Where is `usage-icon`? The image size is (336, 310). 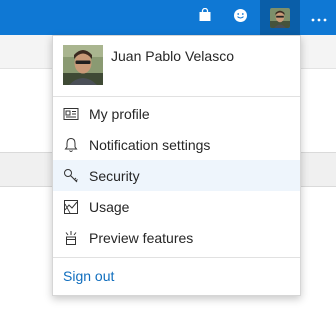
usage-icon is located at coordinates (71, 207).